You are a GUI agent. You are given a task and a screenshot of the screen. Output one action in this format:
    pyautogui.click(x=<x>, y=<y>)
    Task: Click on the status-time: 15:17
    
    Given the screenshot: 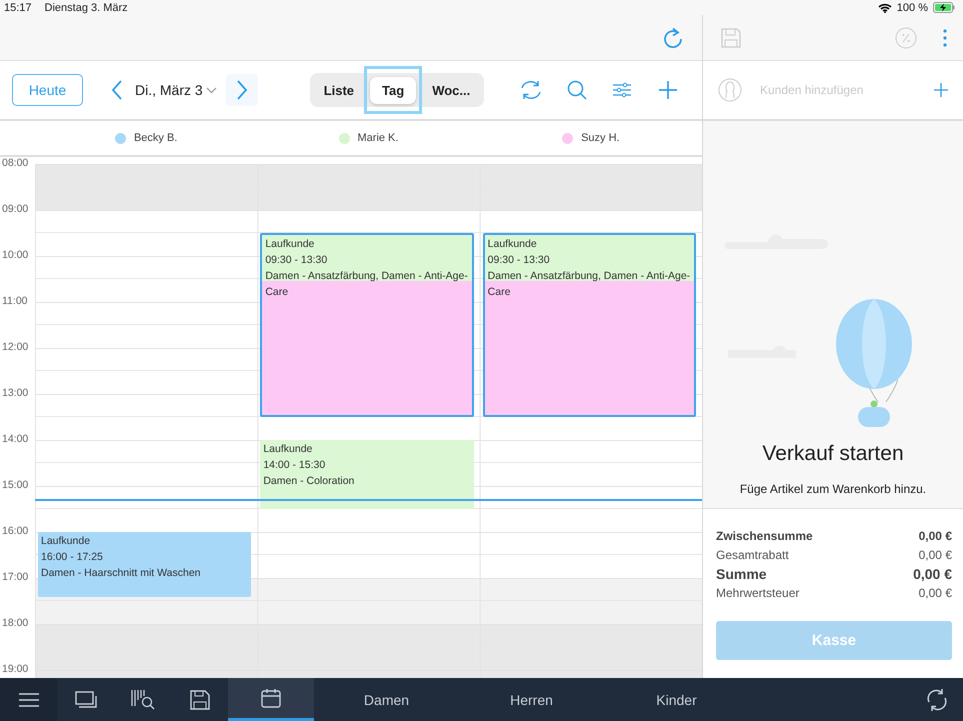 What is the action you would take?
    pyautogui.click(x=18, y=8)
    